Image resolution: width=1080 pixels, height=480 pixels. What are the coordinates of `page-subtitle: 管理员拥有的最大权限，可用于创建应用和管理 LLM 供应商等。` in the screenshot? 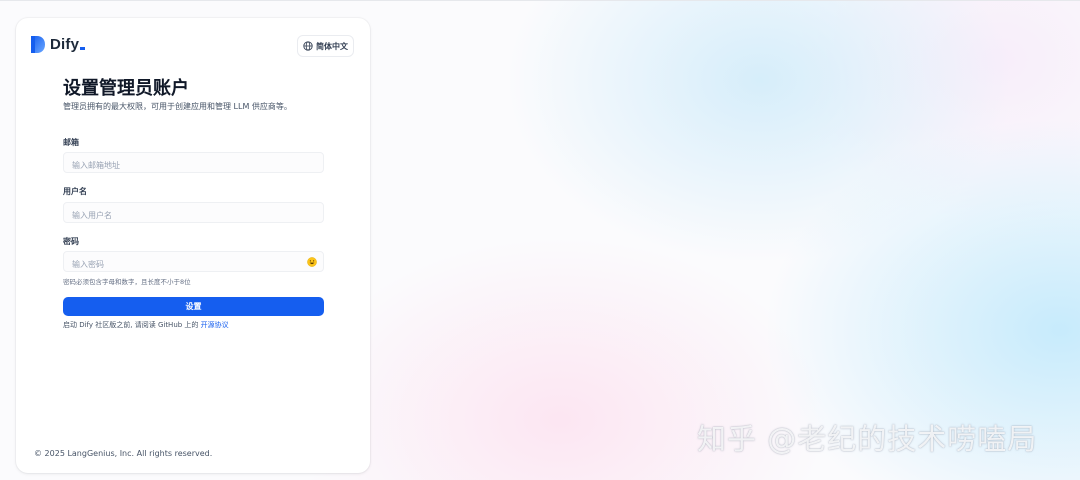 It's located at (177, 106).